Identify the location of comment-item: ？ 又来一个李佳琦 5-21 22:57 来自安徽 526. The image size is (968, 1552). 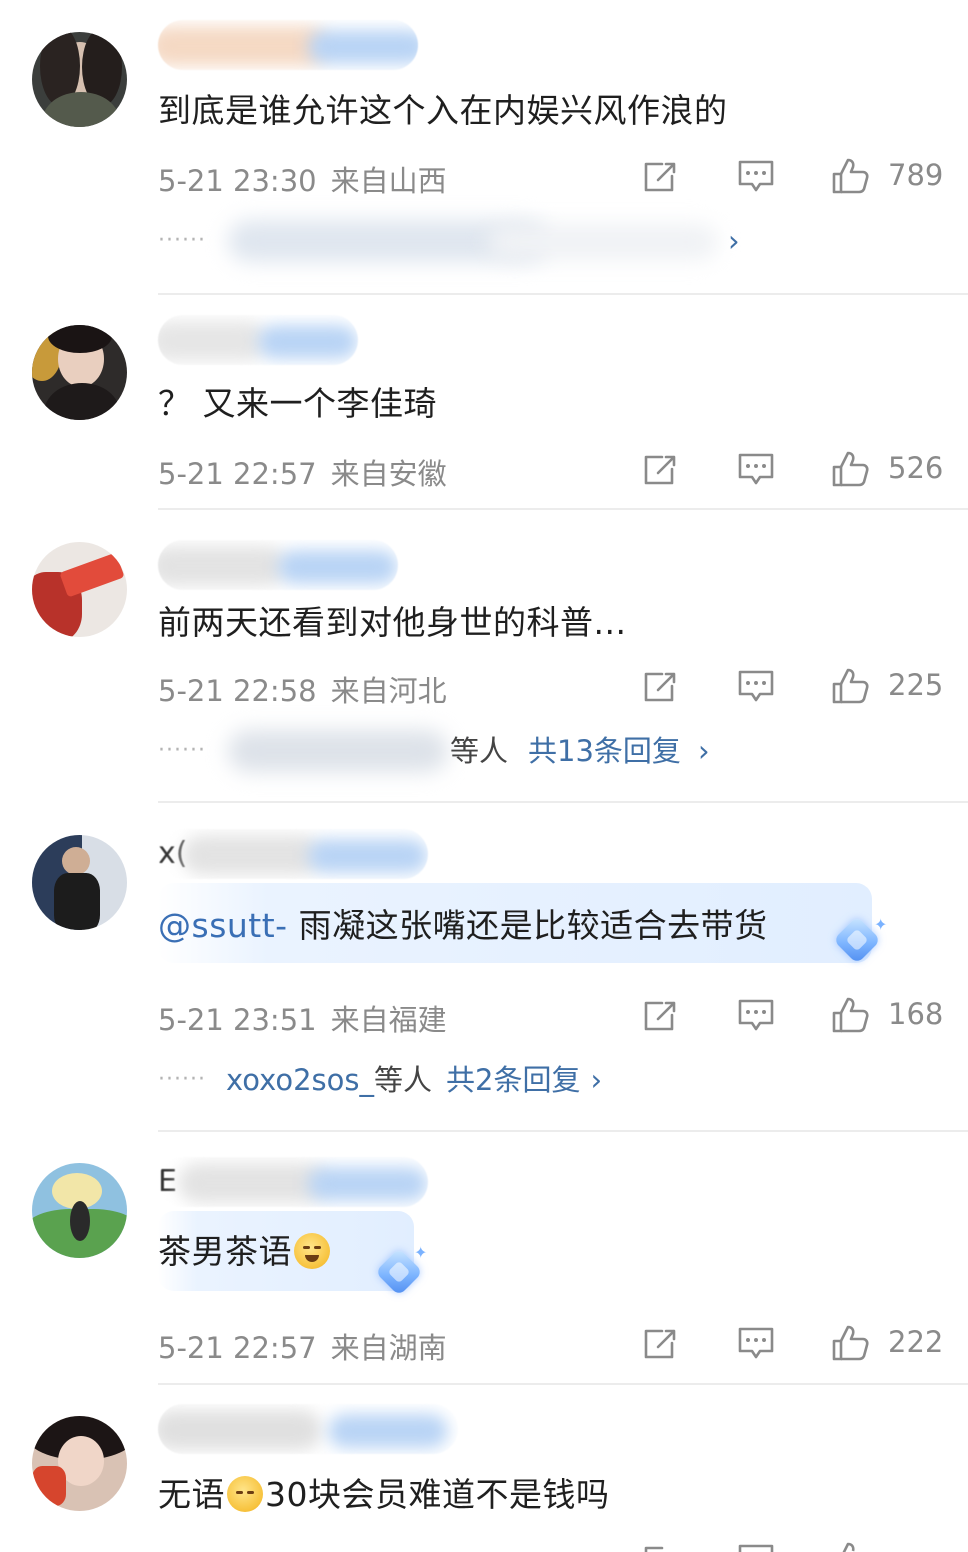
(484, 402).